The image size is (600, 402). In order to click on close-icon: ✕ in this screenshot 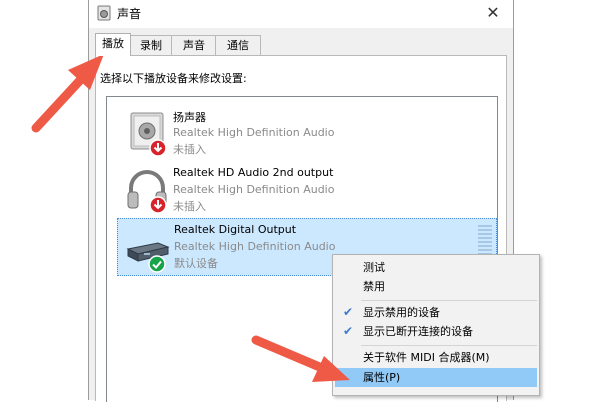, I will do `click(493, 12)`.